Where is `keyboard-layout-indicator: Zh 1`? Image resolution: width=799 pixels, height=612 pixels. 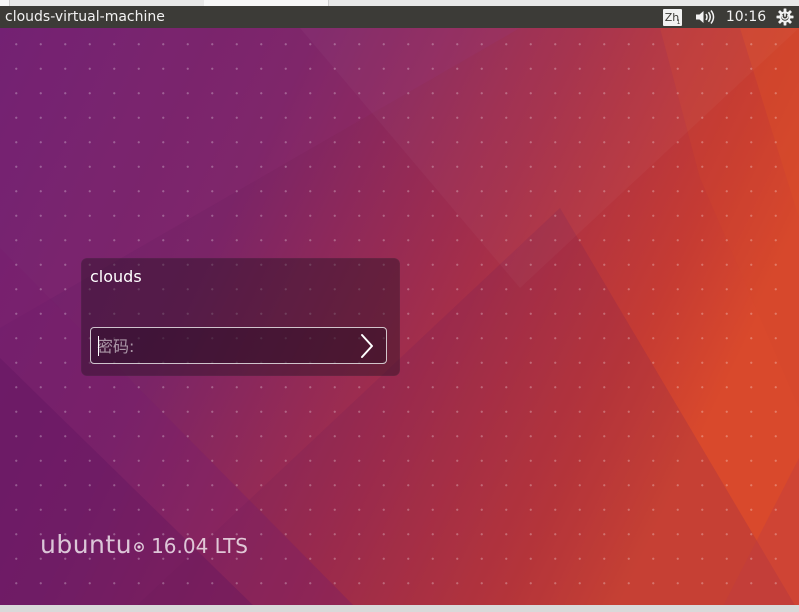
keyboard-layout-indicator: Zh 1 is located at coordinates (672, 17).